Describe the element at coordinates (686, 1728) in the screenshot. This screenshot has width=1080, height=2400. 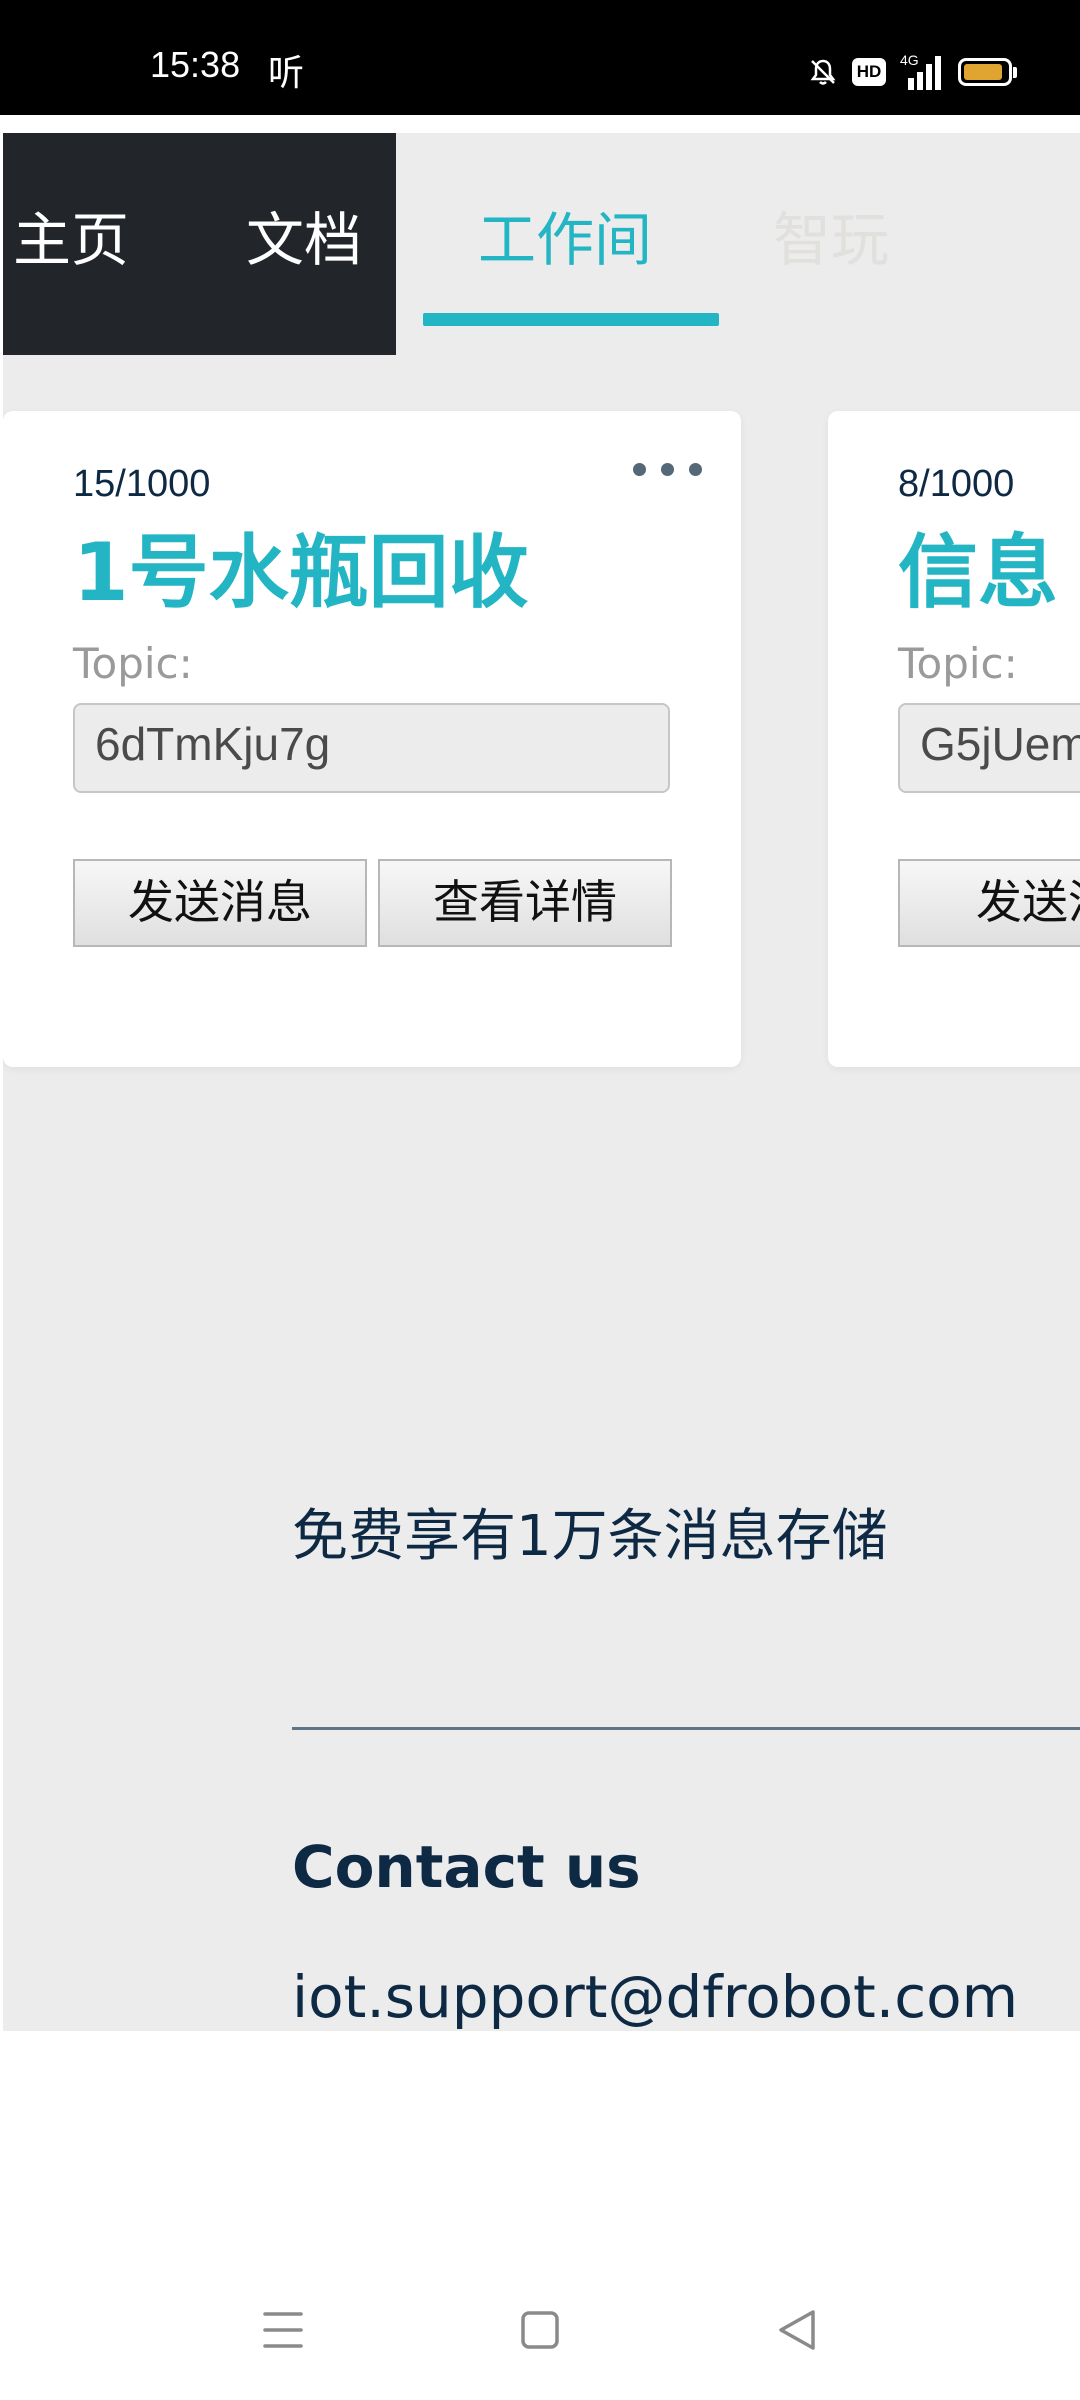
I see `footer-divider` at that location.